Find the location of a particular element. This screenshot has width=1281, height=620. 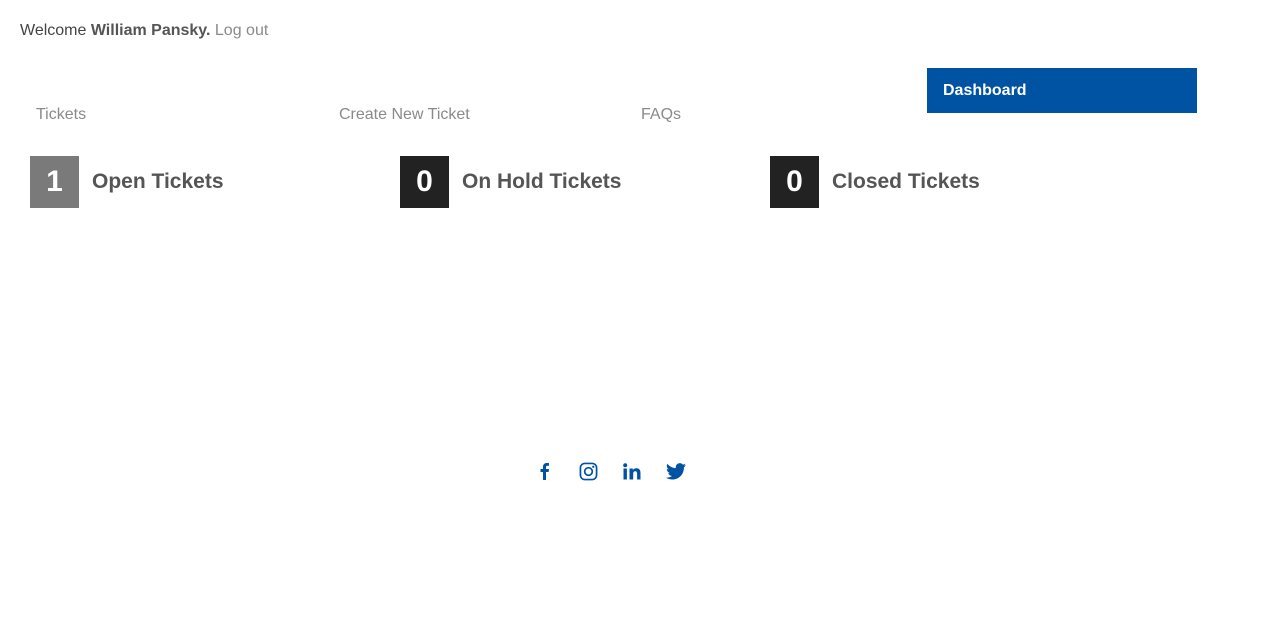

linkedin-icon is located at coordinates (632, 471).